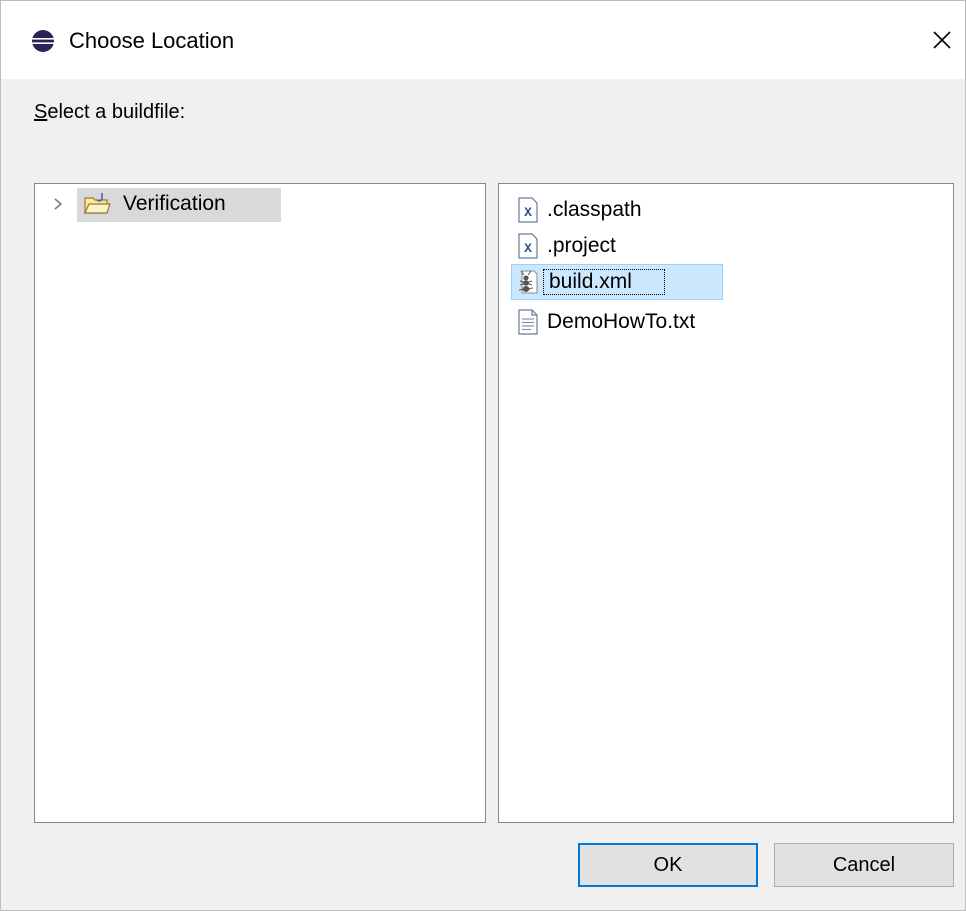 The image size is (966, 911). I want to click on label-text: elect a buildfile:, so click(116, 112).